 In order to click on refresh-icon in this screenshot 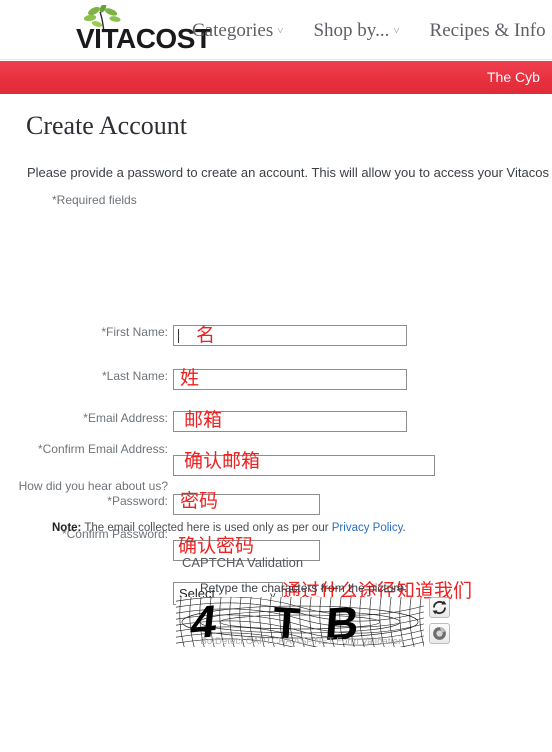, I will do `click(439, 607)`.